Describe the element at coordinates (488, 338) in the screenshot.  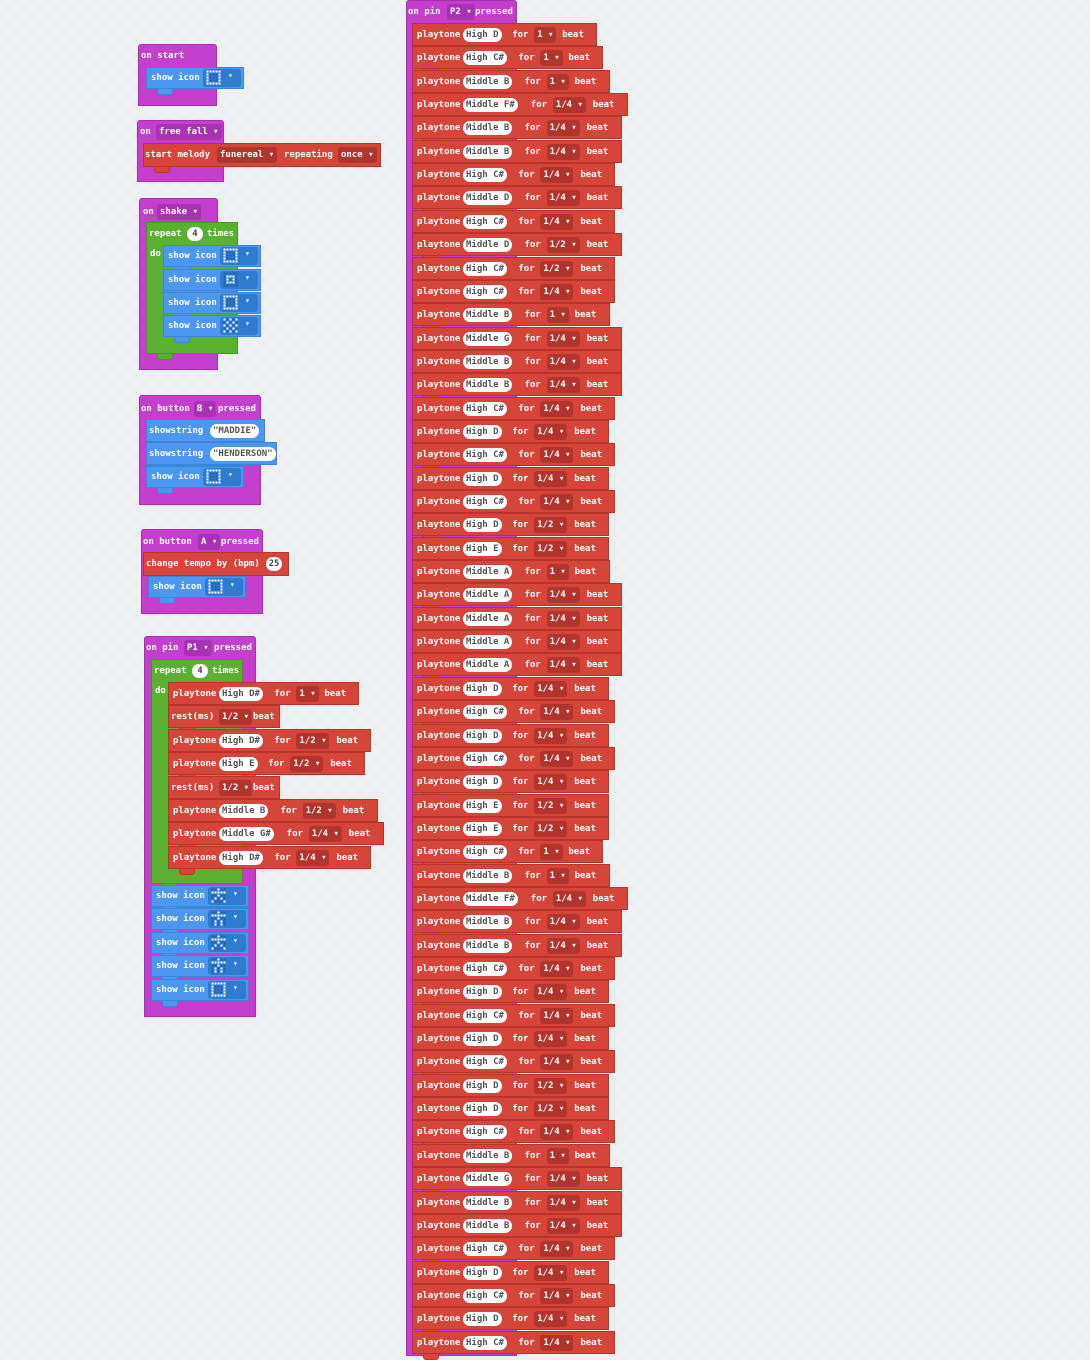
I see `note-field: Middle G` at that location.